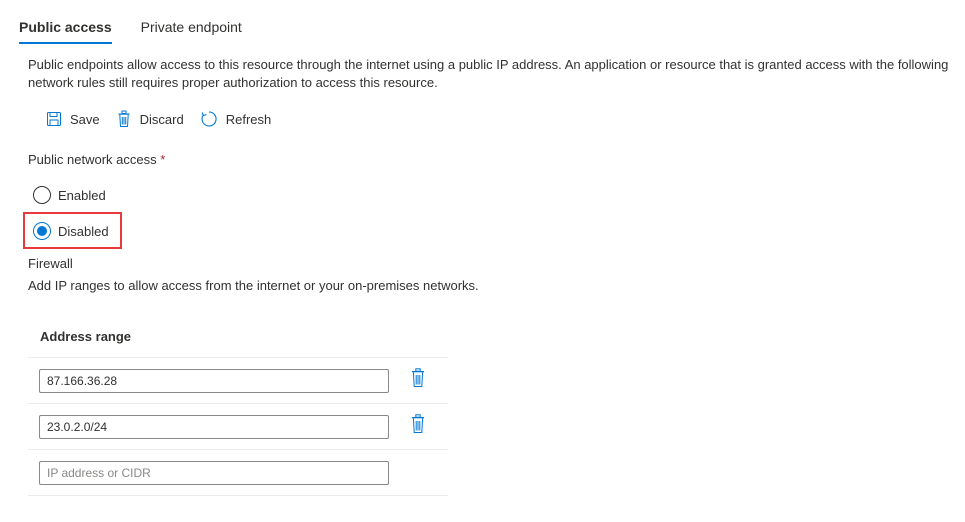  I want to click on required-marker: *, so click(163, 159).